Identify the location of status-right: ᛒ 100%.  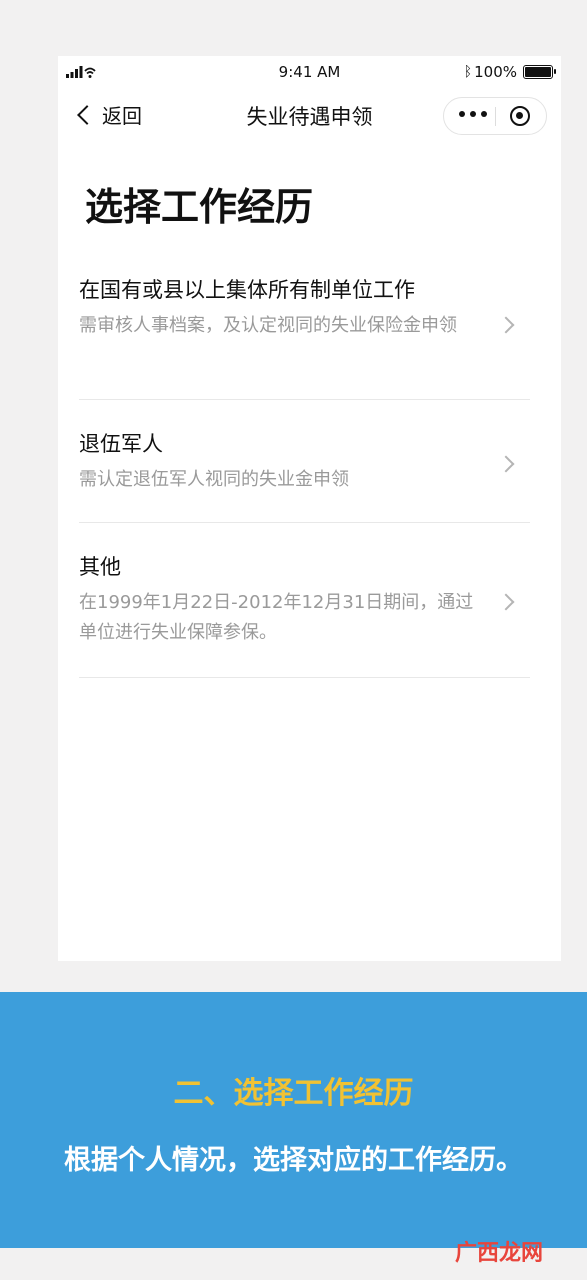
(509, 72).